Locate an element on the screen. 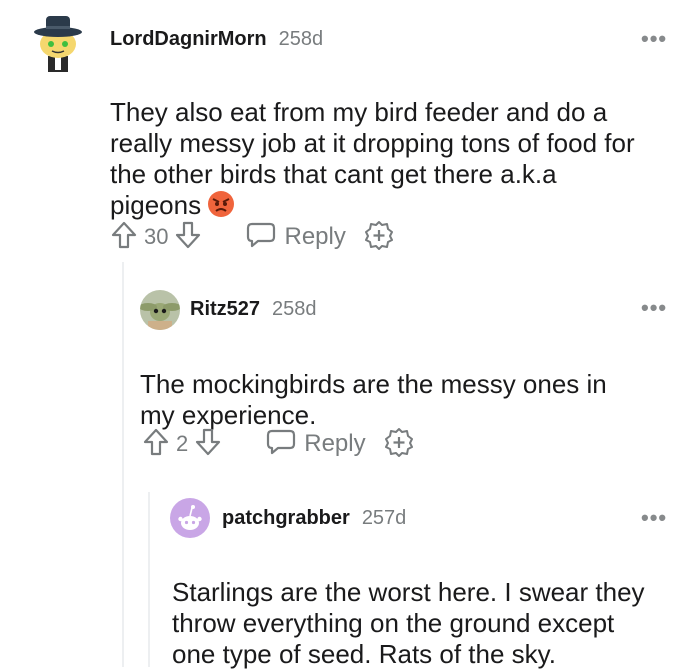 This screenshot has width=700, height=670. default-snoo-avatar-icon is located at coordinates (190, 518).